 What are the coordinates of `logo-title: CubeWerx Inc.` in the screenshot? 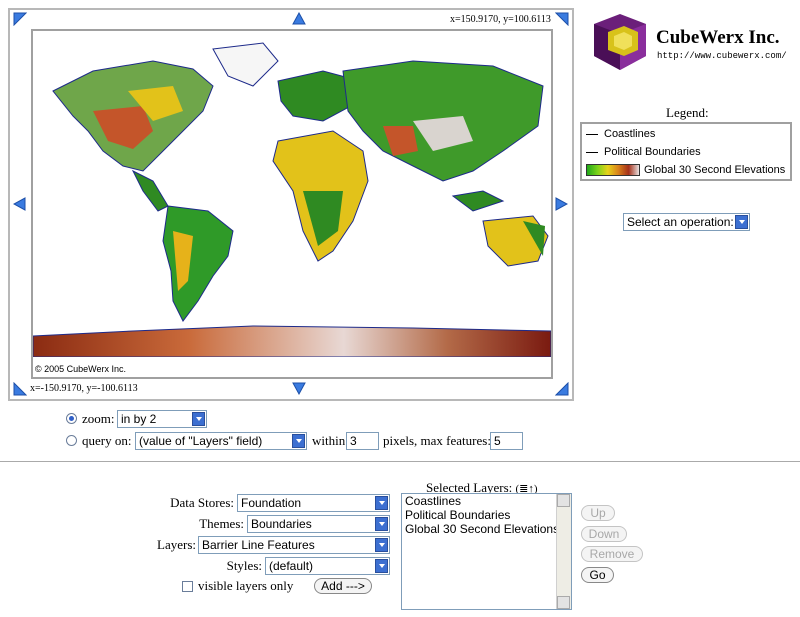 It's located at (718, 37).